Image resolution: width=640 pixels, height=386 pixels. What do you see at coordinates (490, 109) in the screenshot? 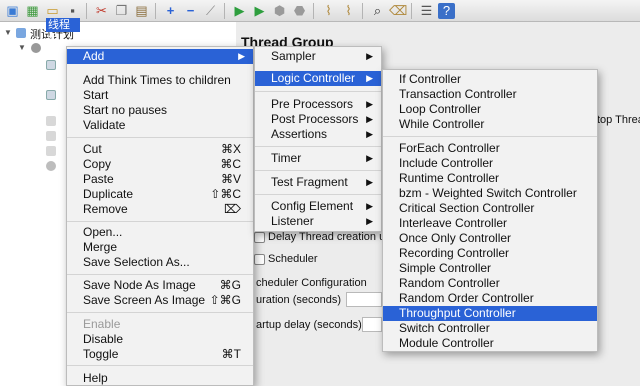
I see `menu-item-loop-controller: Loop Controller` at bounding box center [490, 109].